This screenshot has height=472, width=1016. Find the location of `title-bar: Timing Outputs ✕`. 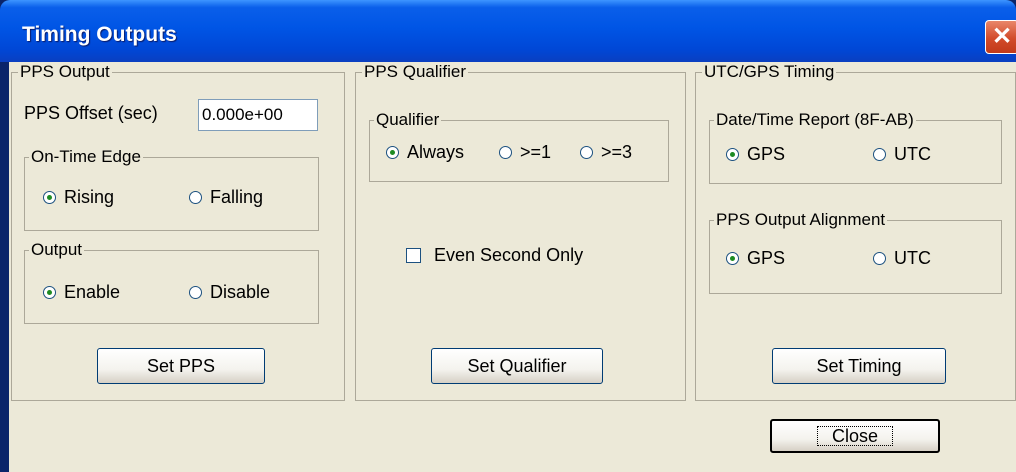

title-bar: Timing Outputs ✕ is located at coordinates (508, 31).